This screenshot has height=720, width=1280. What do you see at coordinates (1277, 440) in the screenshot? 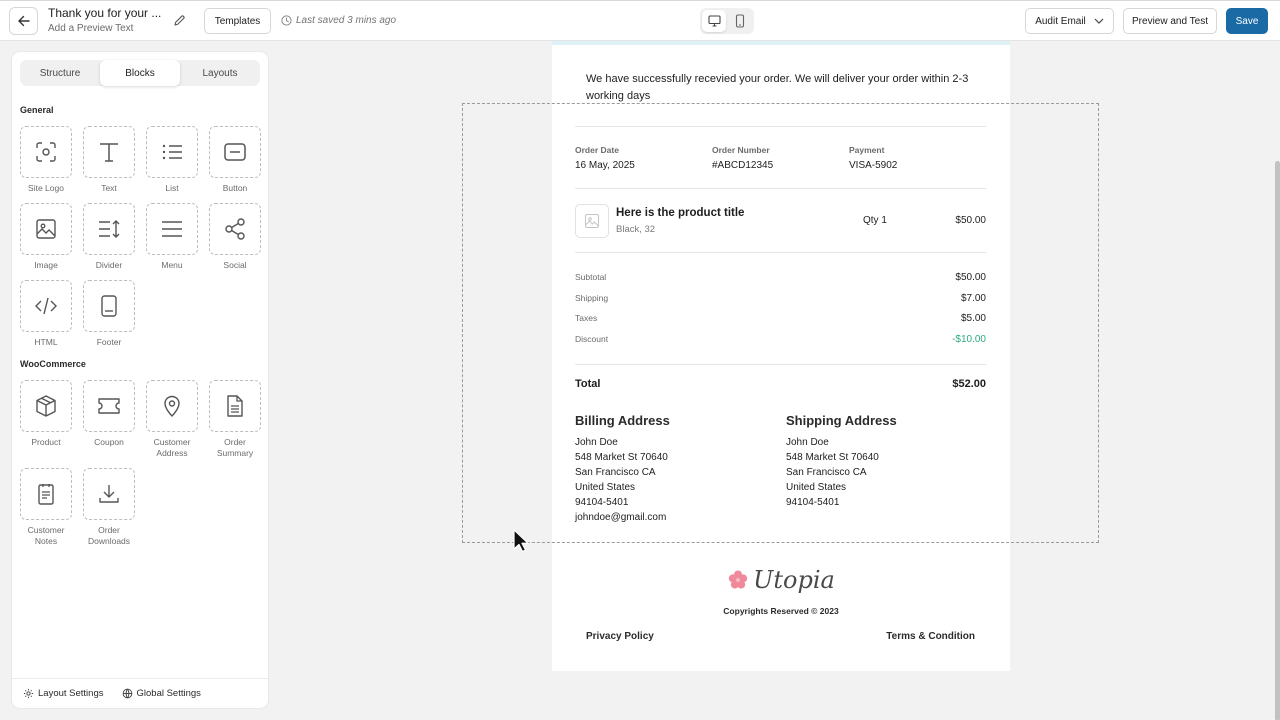
I see `scrollbar-thumb` at bounding box center [1277, 440].